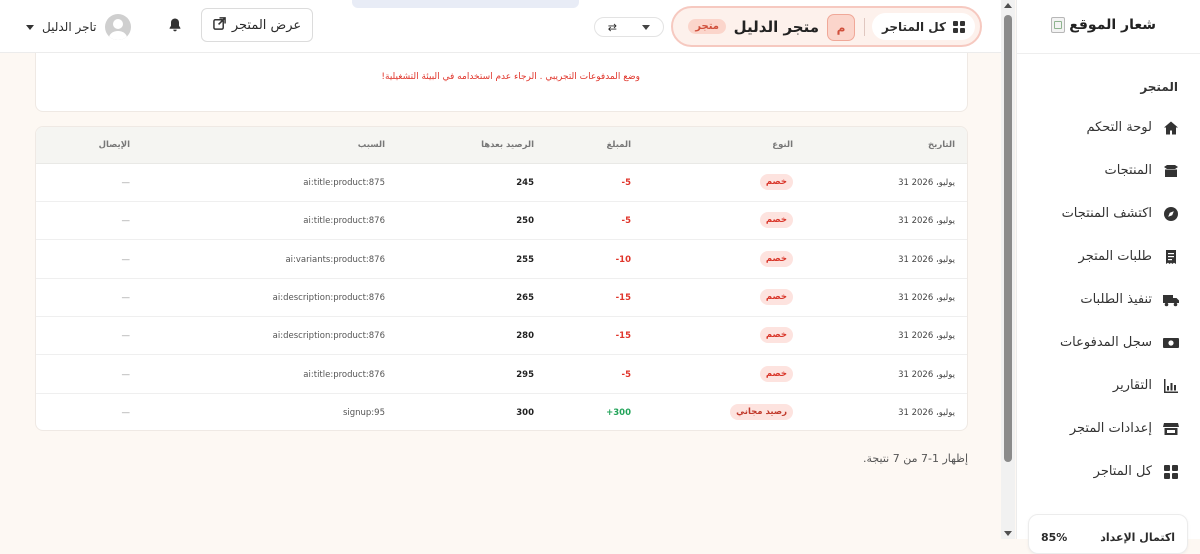 The width and height of the screenshot is (1200, 554). Describe the element at coordinates (707, 26) in the screenshot. I see `store-type-badge: متجر` at that location.